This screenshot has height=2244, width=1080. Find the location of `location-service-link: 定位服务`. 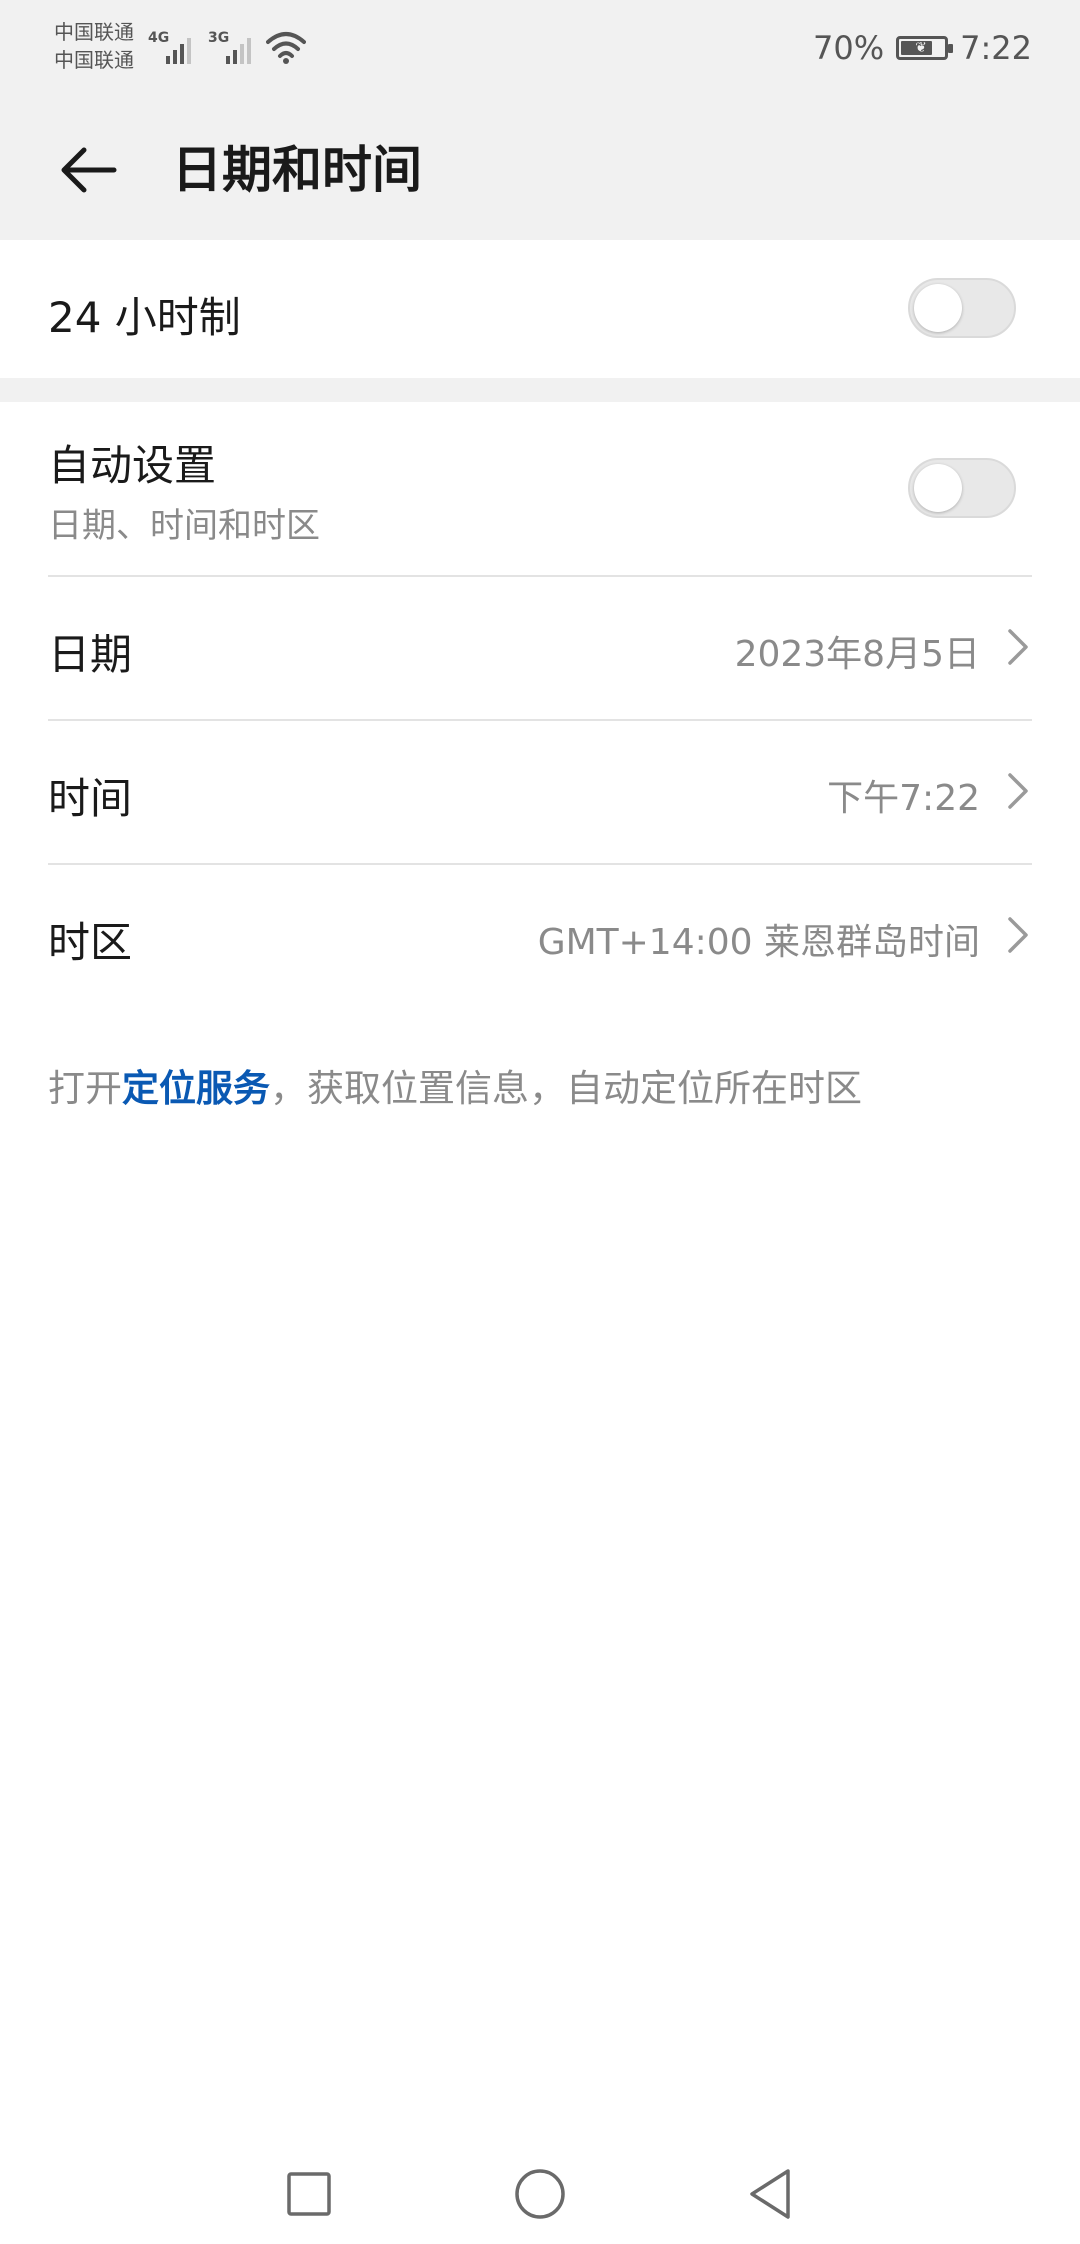

location-service-link: 定位服务 is located at coordinates (196, 1088).